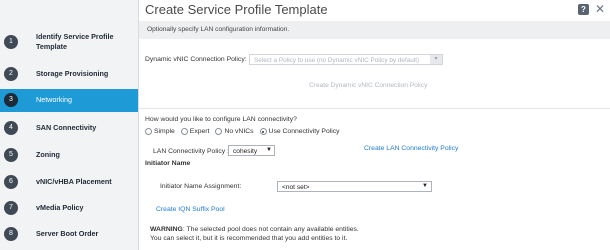 This screenshot has height=250, width=610. I want to click on step-number: 2, so click(11, 74).